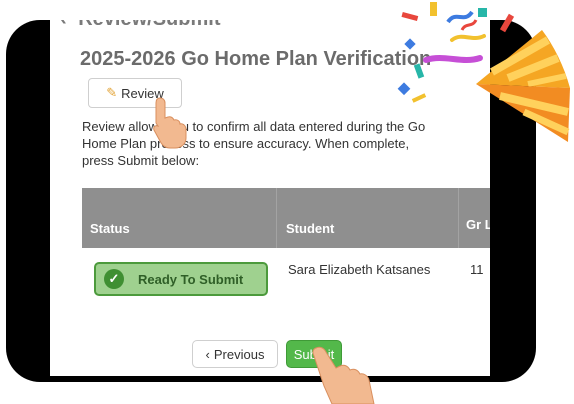 The height and width of the screenshot is (404, 574). What do you see at coordinates (478, 224) in the screenshot?
I see `column-header-grade: Gr Le` at bounding box center [478, 224].